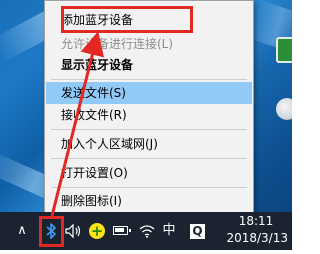  Describe the element at coordinates (22, 231) in the screenshot. I see `chevron-up-icon: ∧` at that location.